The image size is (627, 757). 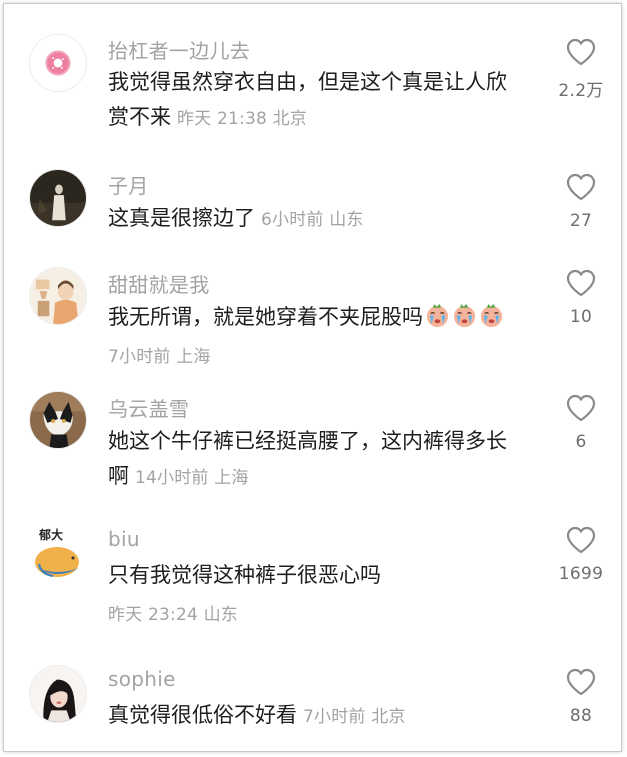 I want to click on comment-text-line: 我觉得虽然穿衣自由，但是这个真是让人欣, so click(x=307, y=82).